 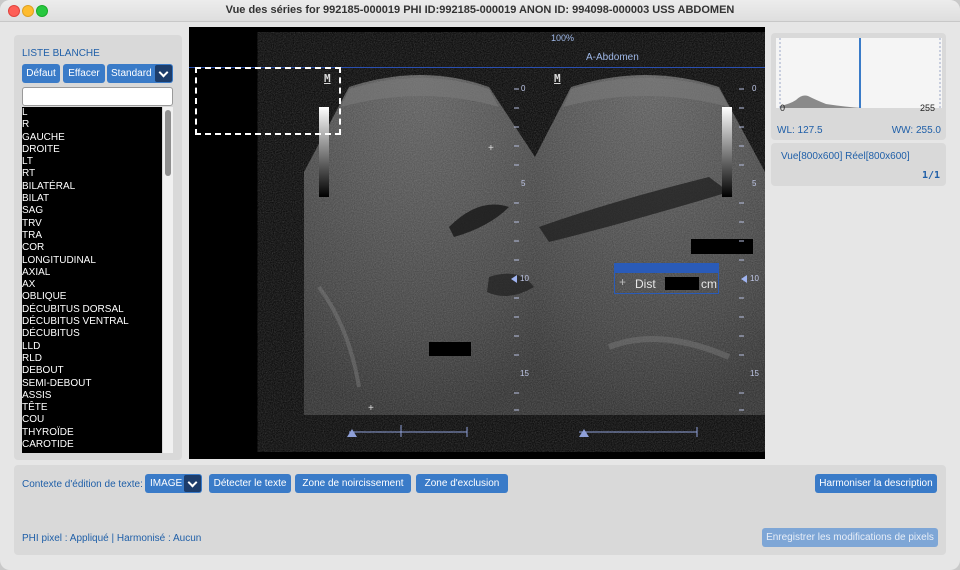 What do you see at coordinates (250, 483) in the screenshot?
I see `detect-text-button: Détecter le texte` at bounding box center [250, 483].